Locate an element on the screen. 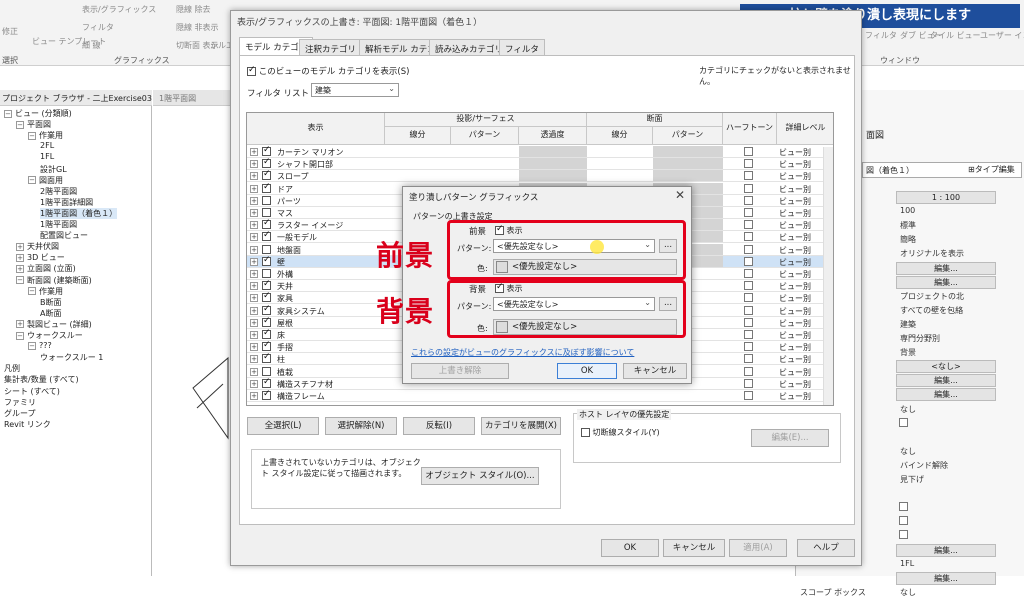 This screenshot has width=1024, height=599. show-model-categories-checkbox is located at coordinates (251, 70).